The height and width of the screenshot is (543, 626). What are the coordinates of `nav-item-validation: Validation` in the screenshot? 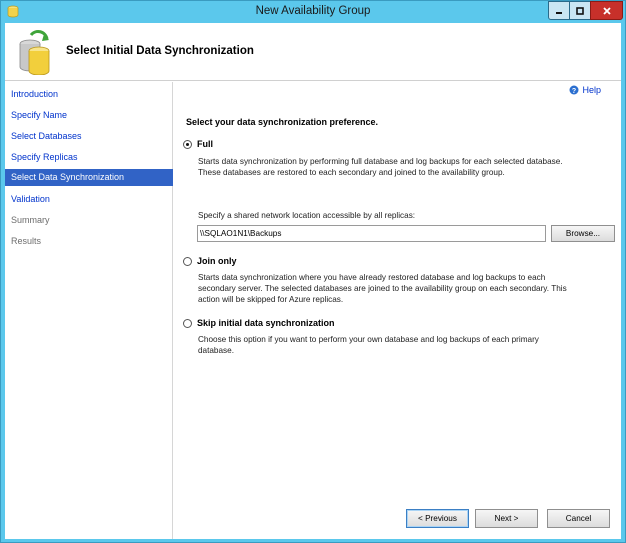 It's located at (89, 199).